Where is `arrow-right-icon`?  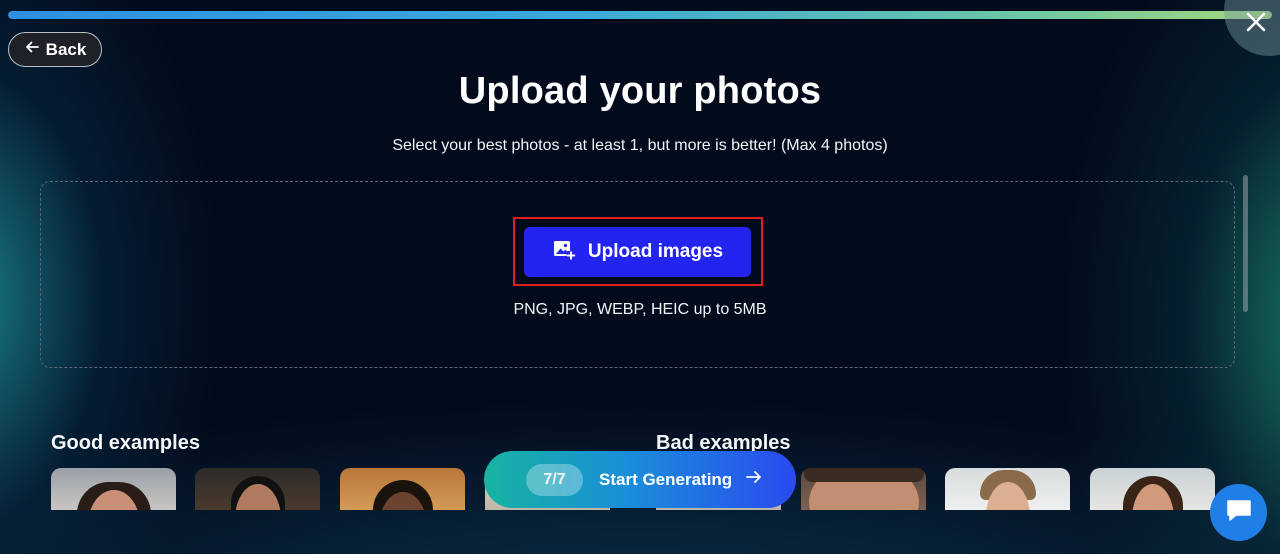 arrow-right-icon is located at coordinates (755, 479).